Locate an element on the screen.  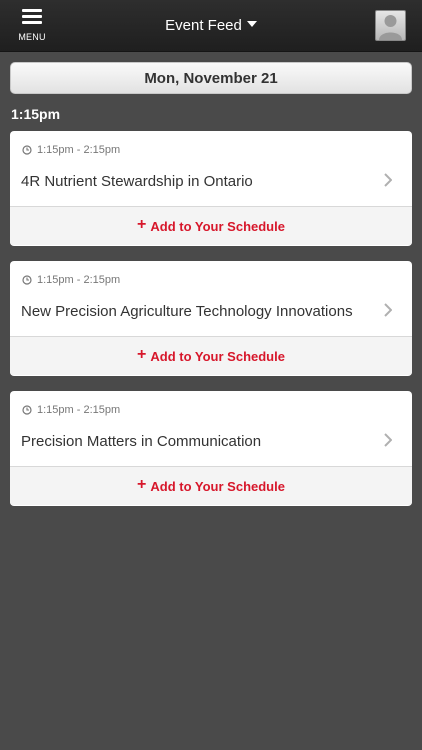
event-feed-title: Event Feed is located at coordinates (203, 25).